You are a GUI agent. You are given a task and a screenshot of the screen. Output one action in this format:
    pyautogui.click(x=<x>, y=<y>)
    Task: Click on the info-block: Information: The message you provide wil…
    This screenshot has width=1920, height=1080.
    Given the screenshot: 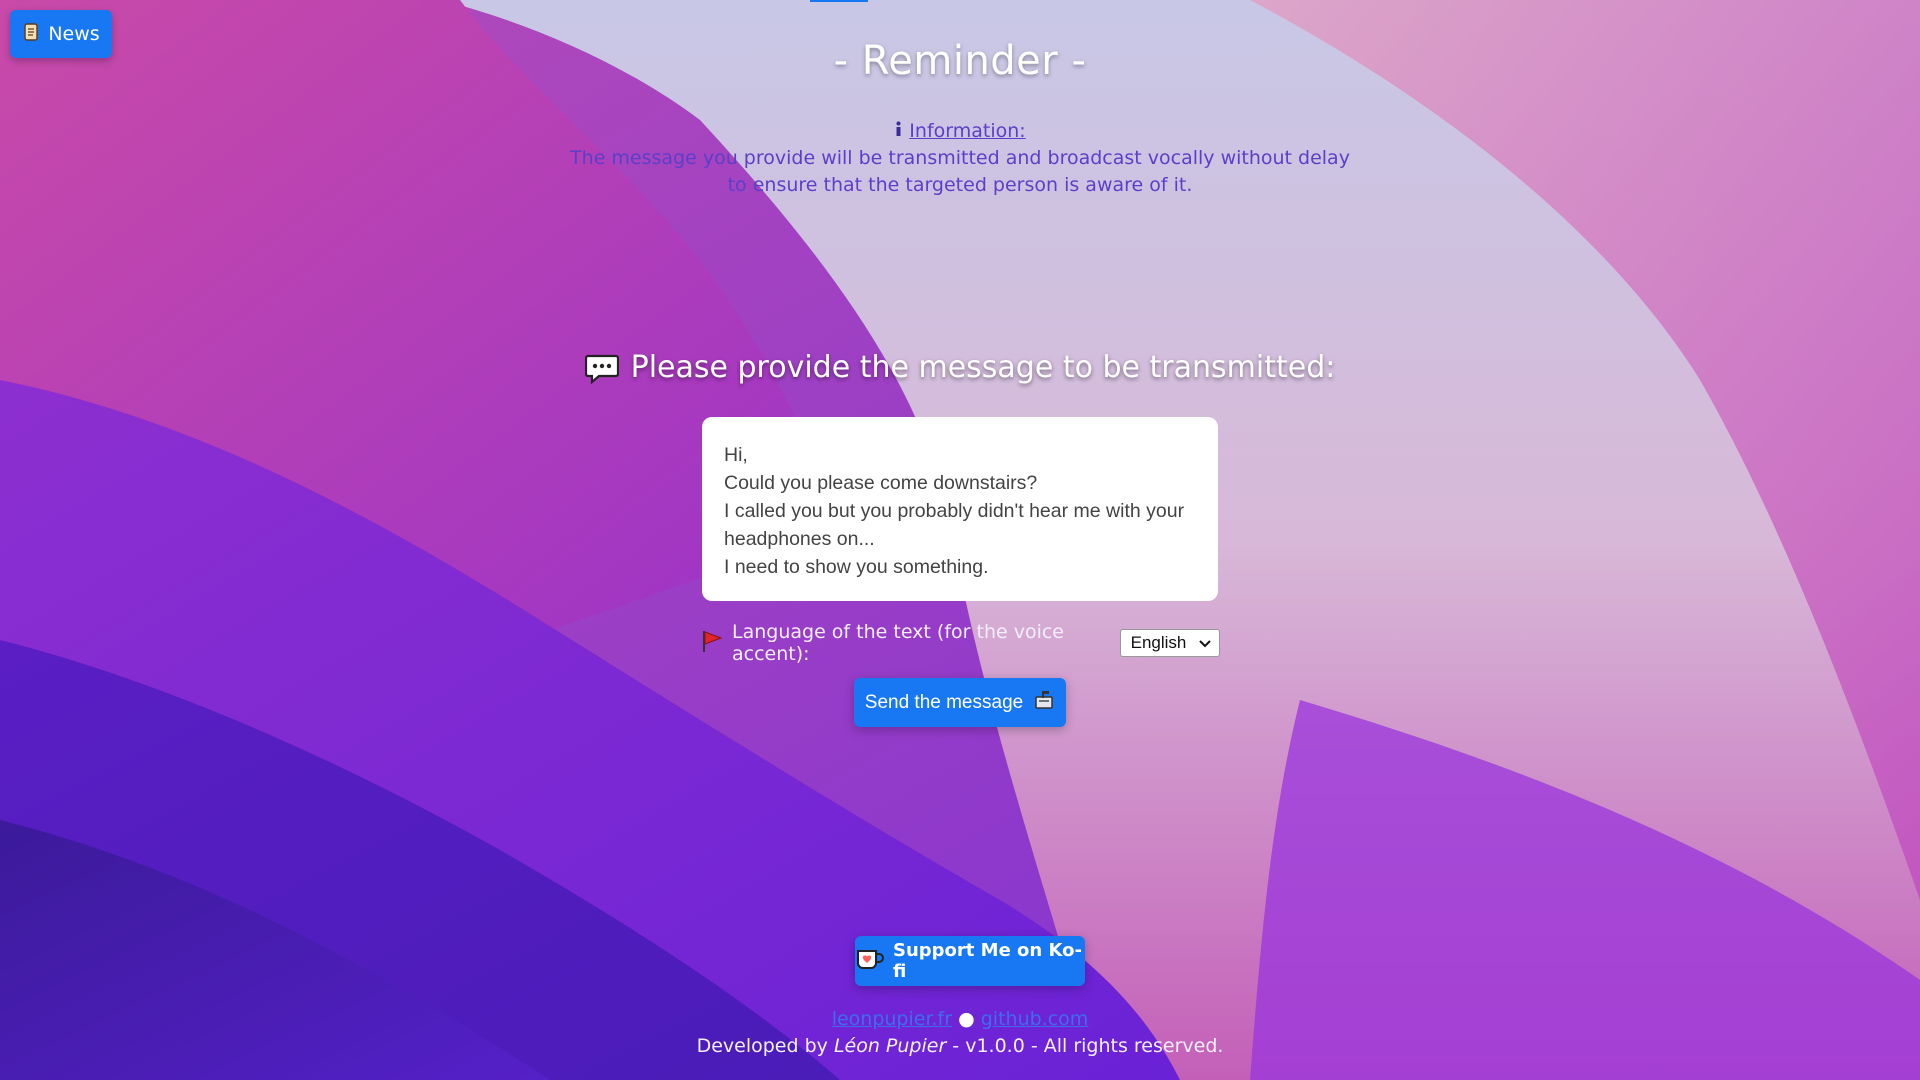 What is the action you would take?
    pyautogui.click(x=960, y=158)
    